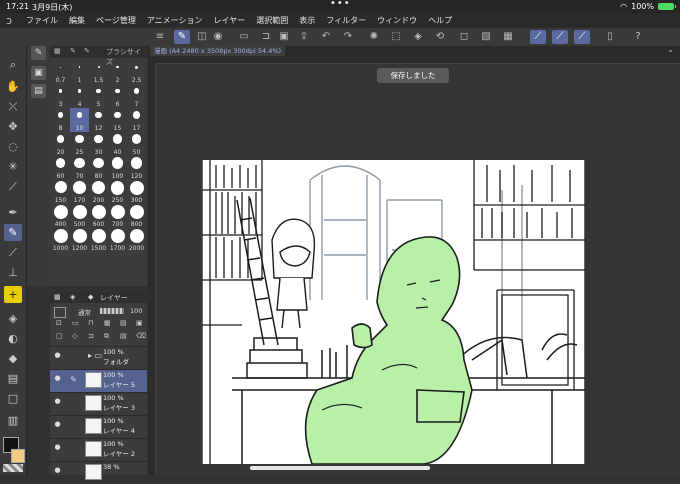 Image resolution: width=680 pixels, height=484 pixels. What do you see at coordinates (75, 323) in the screenshot?
I see `reference-icon: ▭` at bounding box center [75, 323].